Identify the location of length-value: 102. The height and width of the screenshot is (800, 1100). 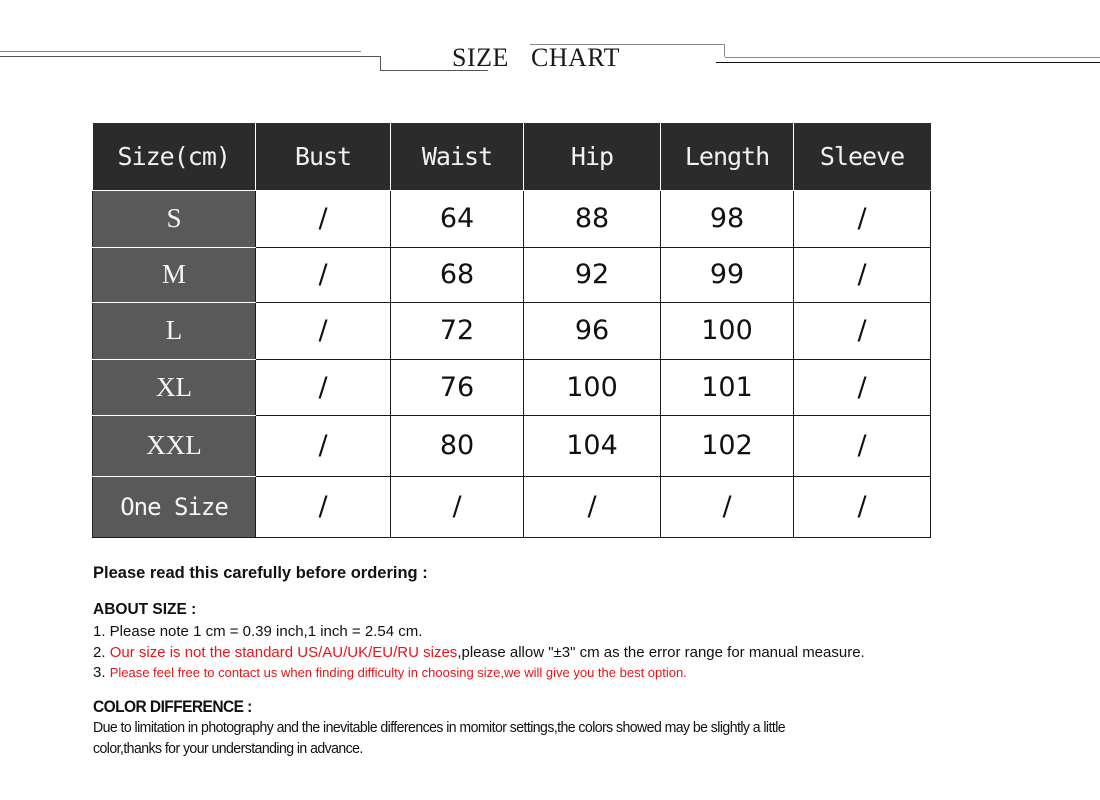
(727, 445).